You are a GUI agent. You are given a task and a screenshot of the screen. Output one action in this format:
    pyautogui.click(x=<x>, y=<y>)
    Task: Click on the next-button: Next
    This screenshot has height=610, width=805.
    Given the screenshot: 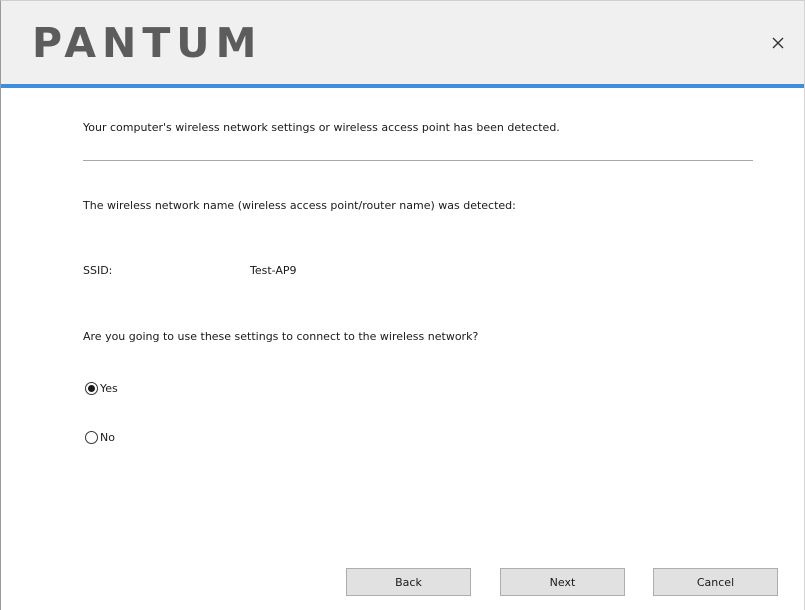 What is the action you would take?
    pyautogui.click(x=562, y=582)
    